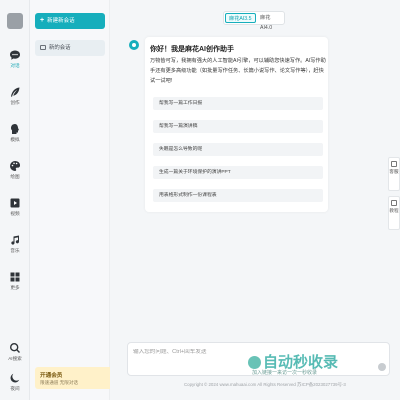 The height and width of the screenshot is (400, 400). I want to click on nav-item-simulate: 模拟, so click(15, 136).